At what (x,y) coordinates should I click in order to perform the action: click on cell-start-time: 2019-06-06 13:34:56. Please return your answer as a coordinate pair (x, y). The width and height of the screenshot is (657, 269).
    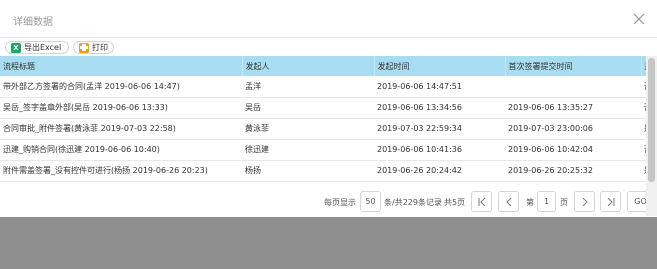
    Looking at the image, I should click on (419, 107).